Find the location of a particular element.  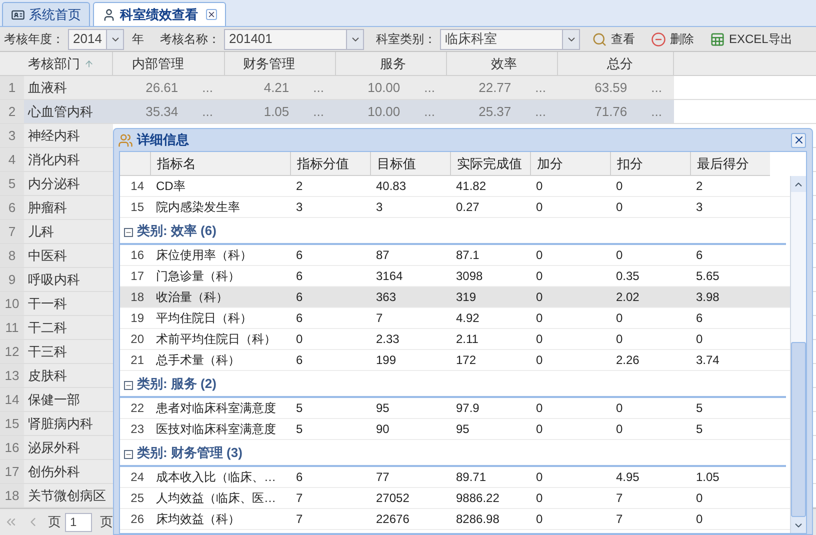

table-cell-text: 10.00 is located at coordinates (384, 111).